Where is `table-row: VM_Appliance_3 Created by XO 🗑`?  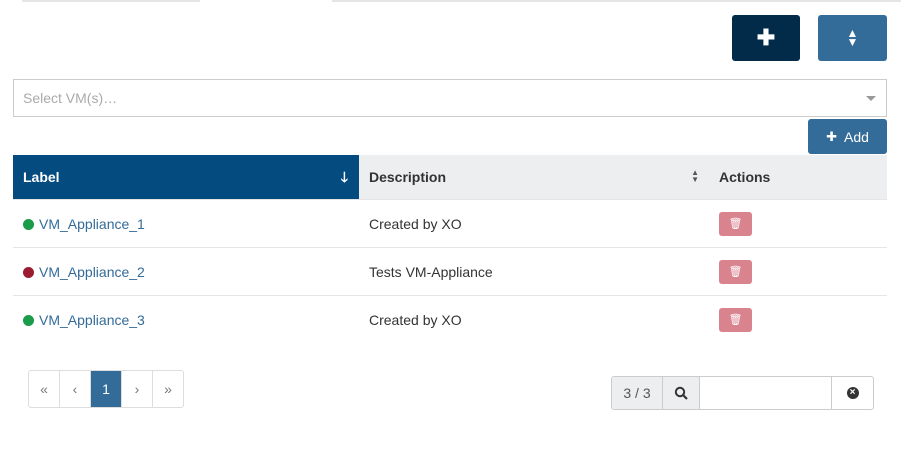
table-row: VM_Appliance_3 Created by XO 🗑 is located at coordinates (450, 319).